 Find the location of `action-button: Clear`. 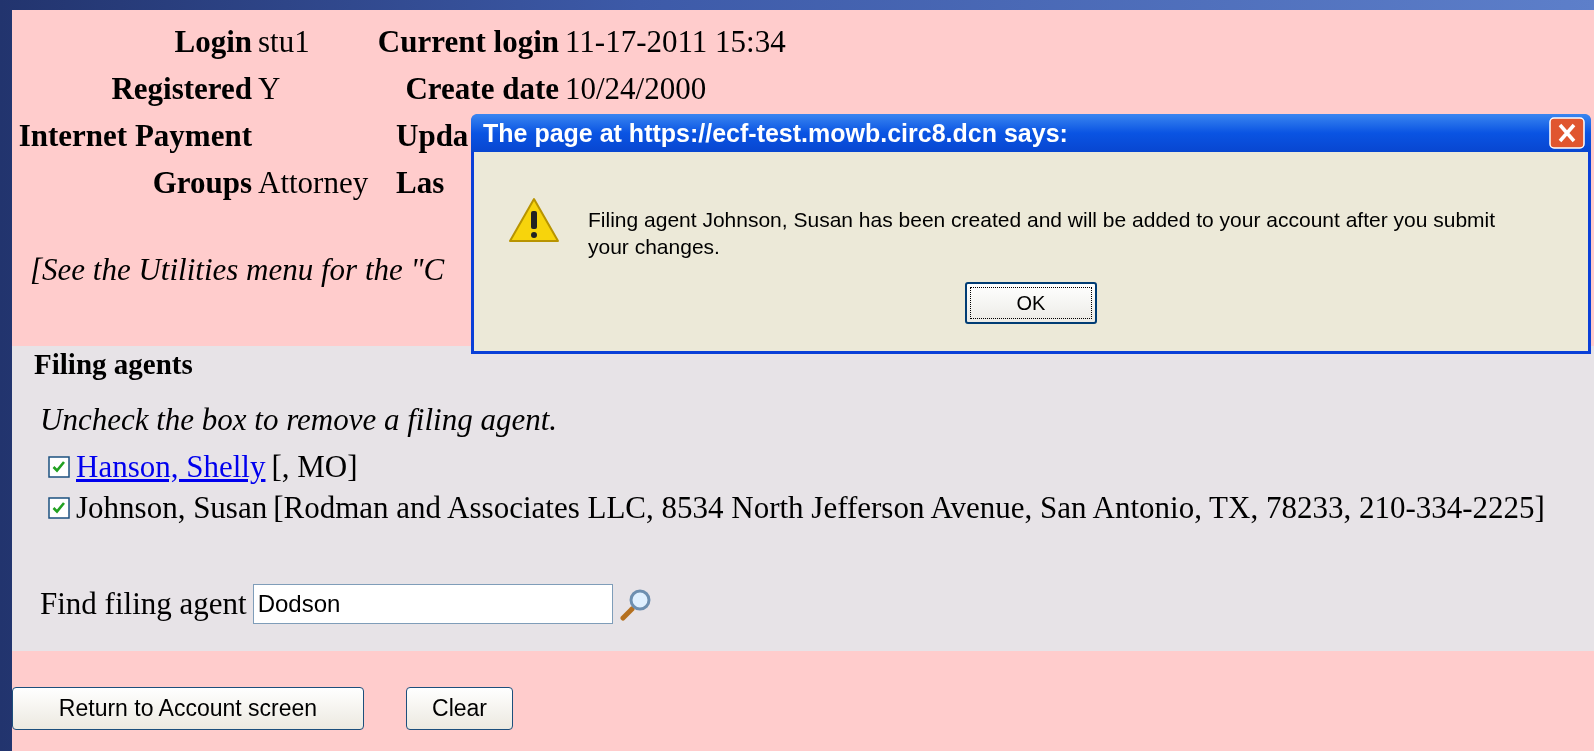

action-button: Clear is located at coordinates (459, 708).